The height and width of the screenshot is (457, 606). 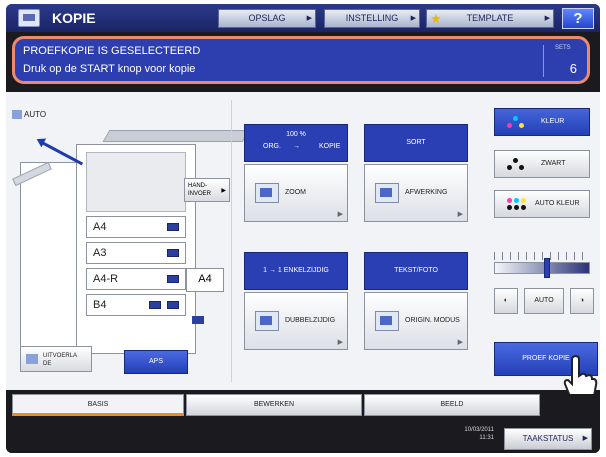 I want to click on tray-4-size: B4, so click(x=100, y=305).